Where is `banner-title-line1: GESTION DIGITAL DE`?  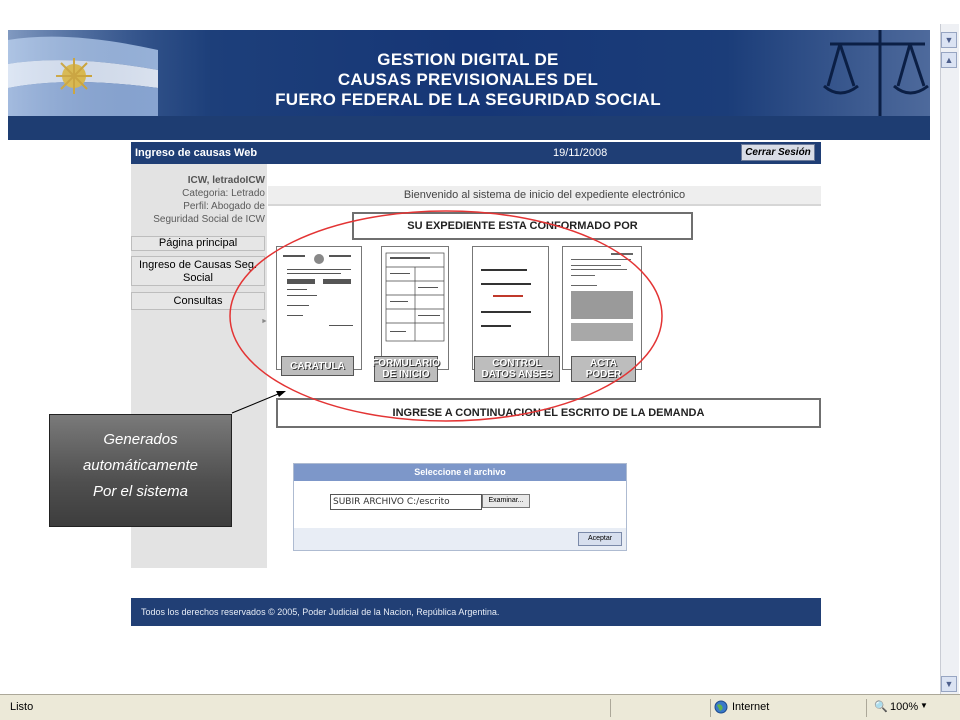
banner-title-line1: GESTION DIGITAL DE is located at coordinates (468, 59).